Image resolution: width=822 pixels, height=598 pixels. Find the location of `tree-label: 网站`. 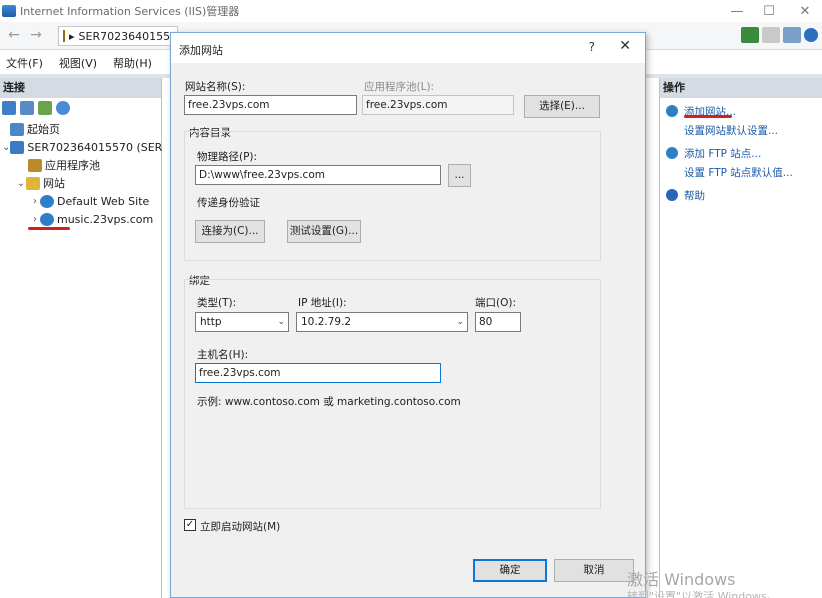

tree-label: 网站 is located at coordinates (54, 183).